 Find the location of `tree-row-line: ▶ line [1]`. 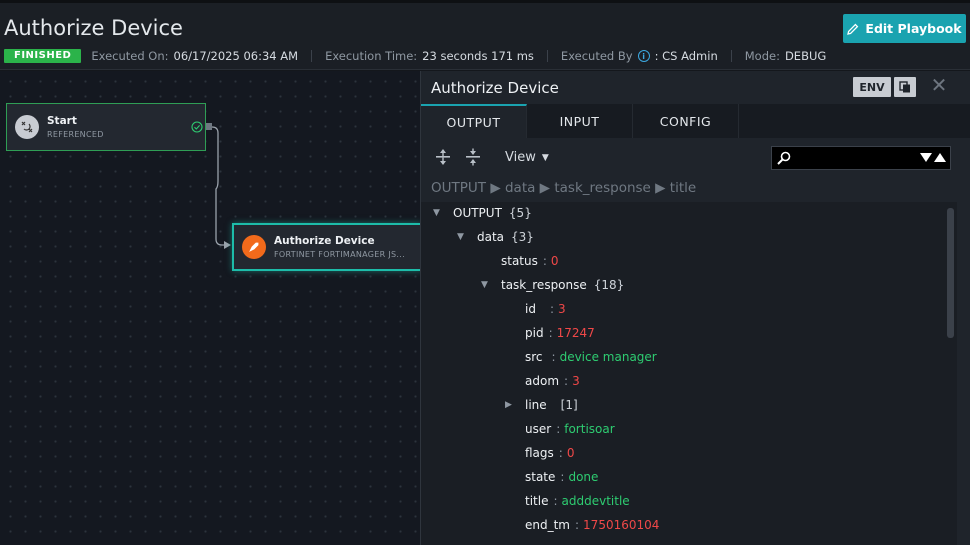

tree-row-line: ▶ line [1] is located at coordinates (541, 405).